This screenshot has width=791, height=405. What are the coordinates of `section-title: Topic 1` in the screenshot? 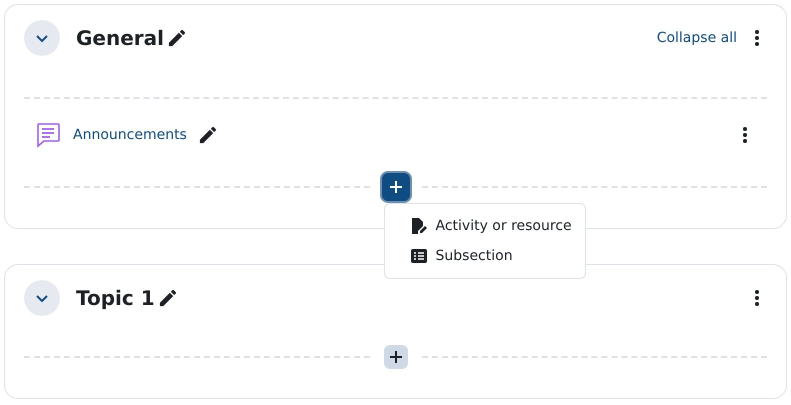 It's located at (115, 298).